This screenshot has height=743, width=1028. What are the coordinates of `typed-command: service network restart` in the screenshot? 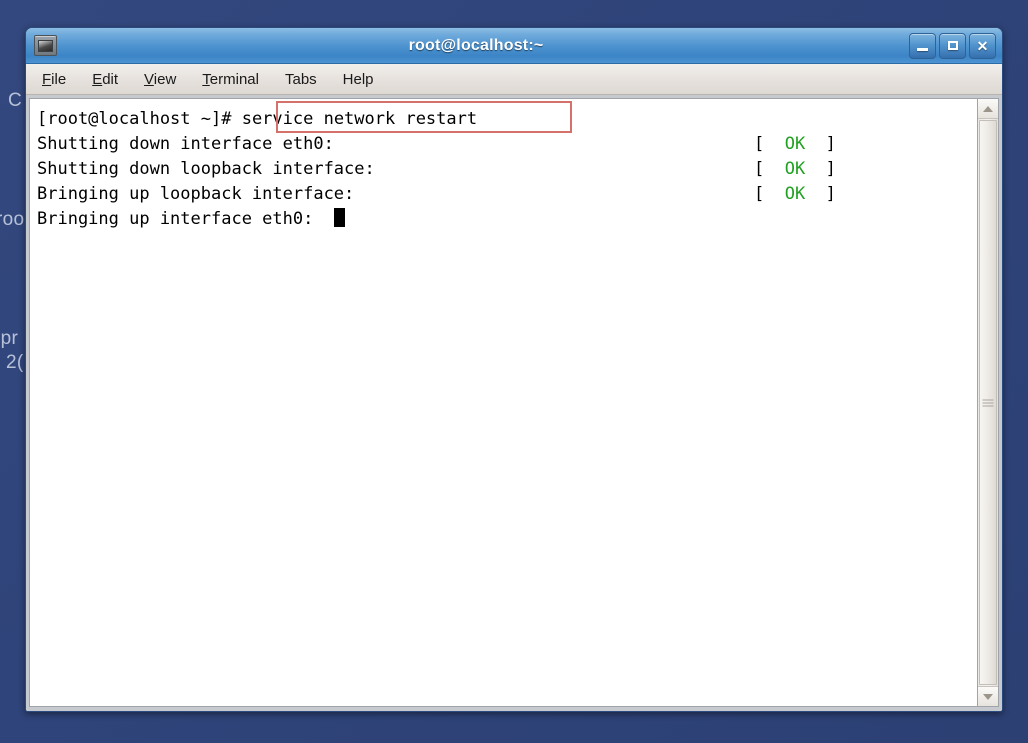 It's located at (359, 119).